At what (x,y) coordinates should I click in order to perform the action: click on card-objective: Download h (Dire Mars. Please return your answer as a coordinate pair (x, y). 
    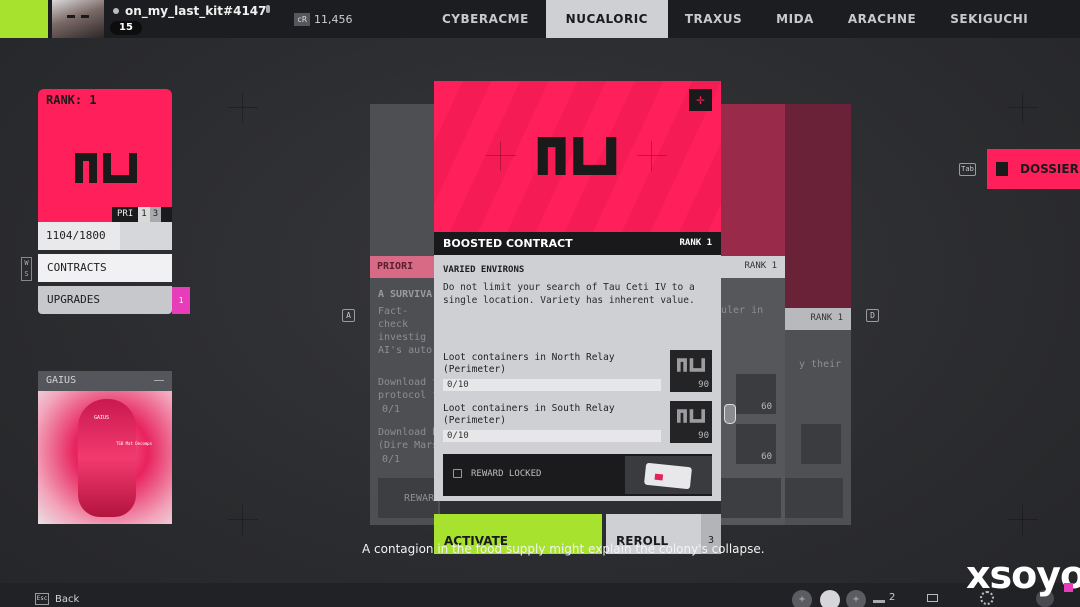
    Looking at the image, I should click on (408, 439).